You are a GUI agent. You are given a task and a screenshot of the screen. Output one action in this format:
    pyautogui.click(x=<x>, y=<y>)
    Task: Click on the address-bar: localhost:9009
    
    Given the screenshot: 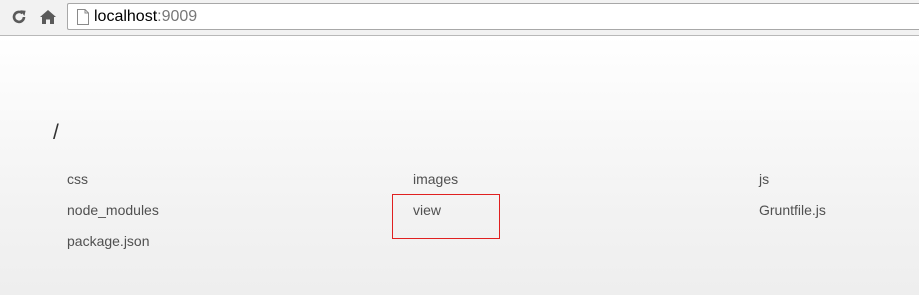 What is the action you would take?
    pyautogui.click(x=493, y=16)
    